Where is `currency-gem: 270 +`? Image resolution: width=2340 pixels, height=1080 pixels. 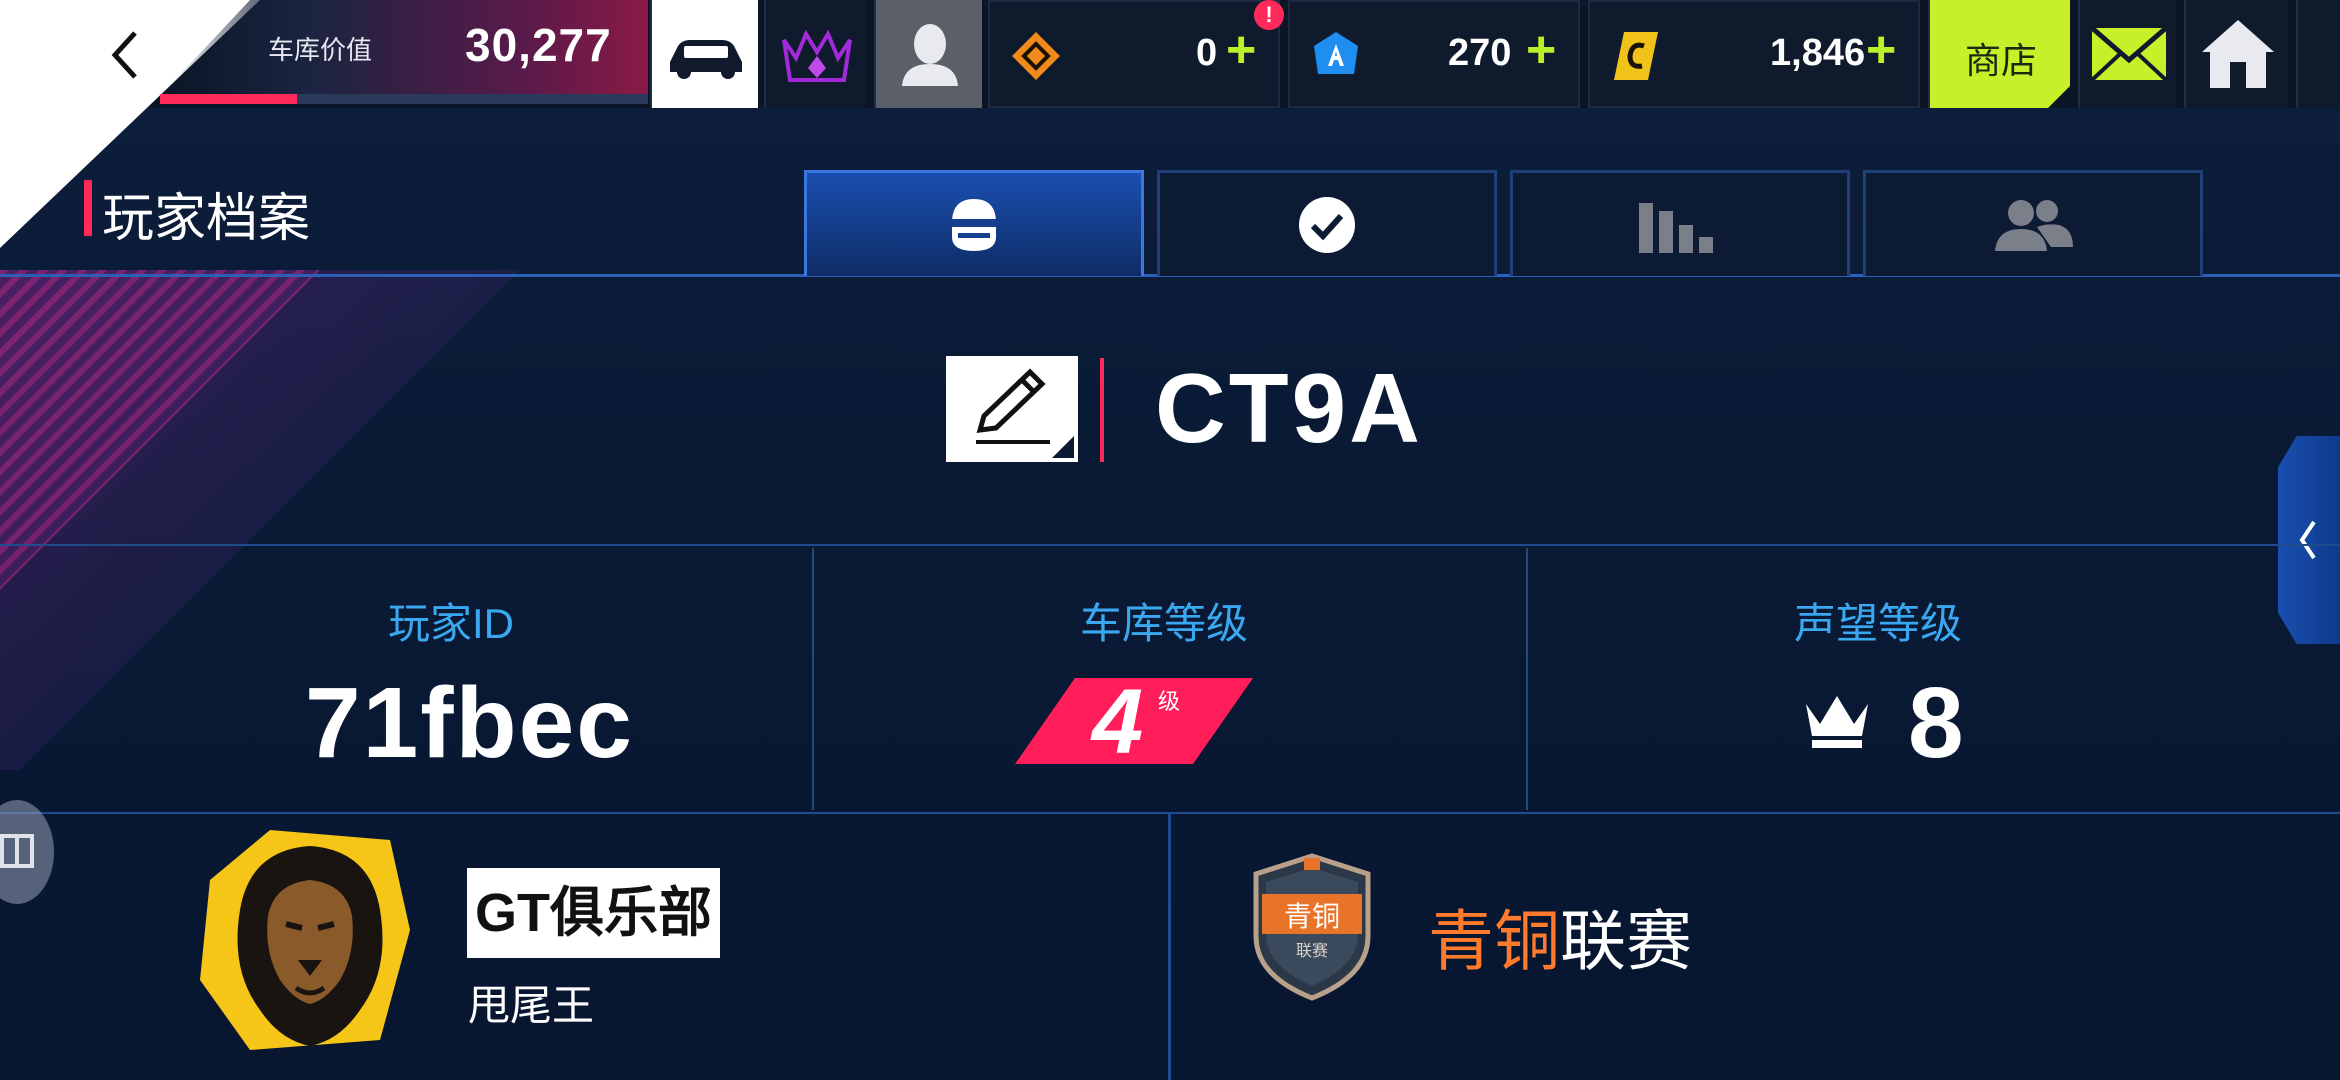
currency-gem: 270 + is located at coordinates (1434, 54).